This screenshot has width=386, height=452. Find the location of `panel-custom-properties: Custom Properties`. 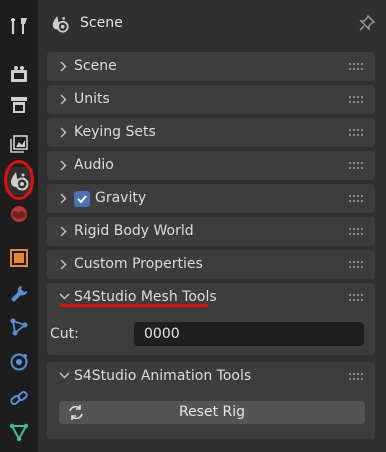

panel-custom-properties: Custom Properties is located at coordinates (211, 264).